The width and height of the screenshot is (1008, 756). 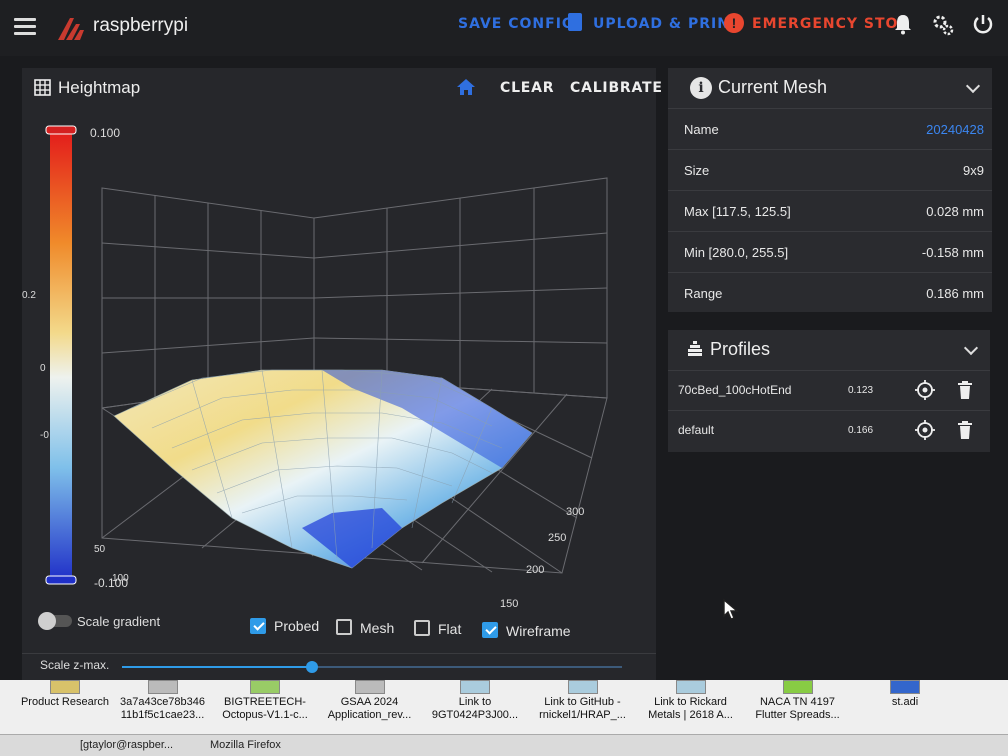 I want to click on profile-name: default, so click(x=696, y=430).